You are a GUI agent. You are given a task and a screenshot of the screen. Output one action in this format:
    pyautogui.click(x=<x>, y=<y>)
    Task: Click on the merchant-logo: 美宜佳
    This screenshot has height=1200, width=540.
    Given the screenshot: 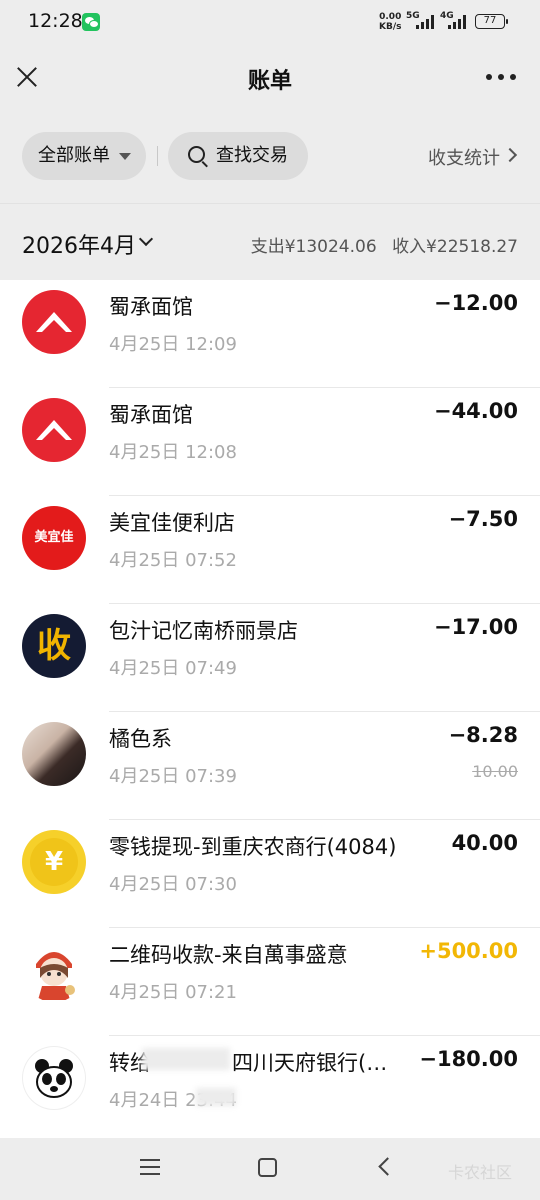 What is the action you would take?
    pyautogui.click(x=54, y=538)
    